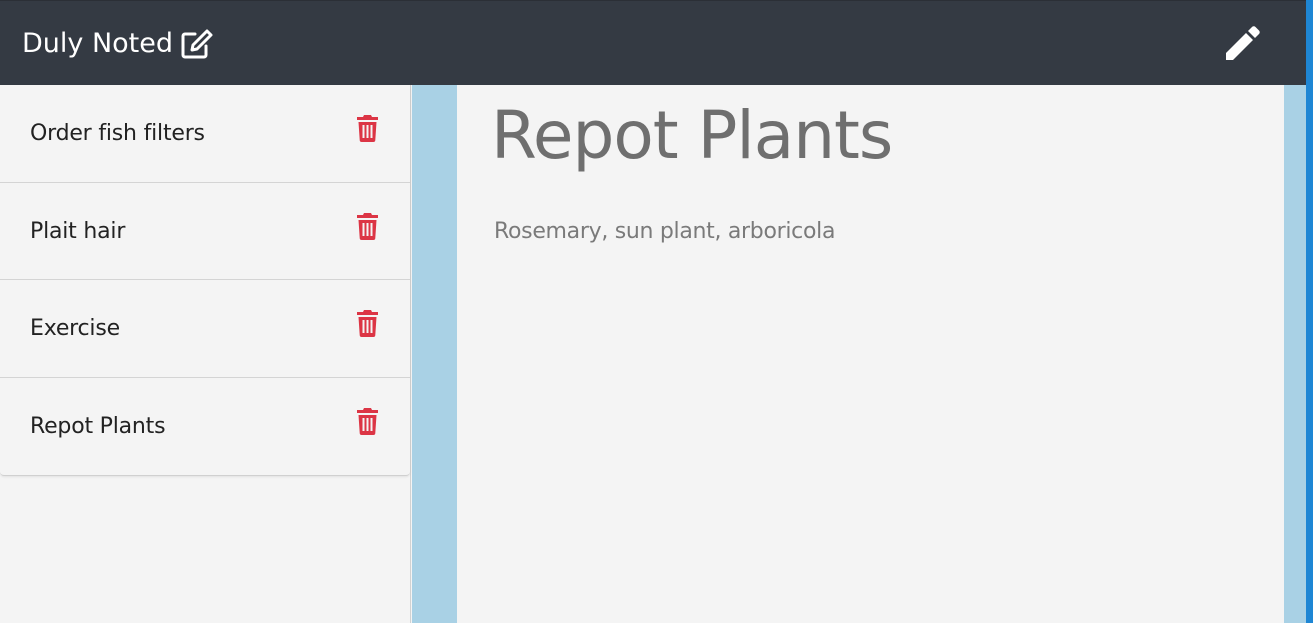 Image resolution: width=1313 pixels, height=623 pixels. What do you see at coordinates (197, 44) in the screenshot?
I see `edit-square-icon` at bounding box center [197, 44].